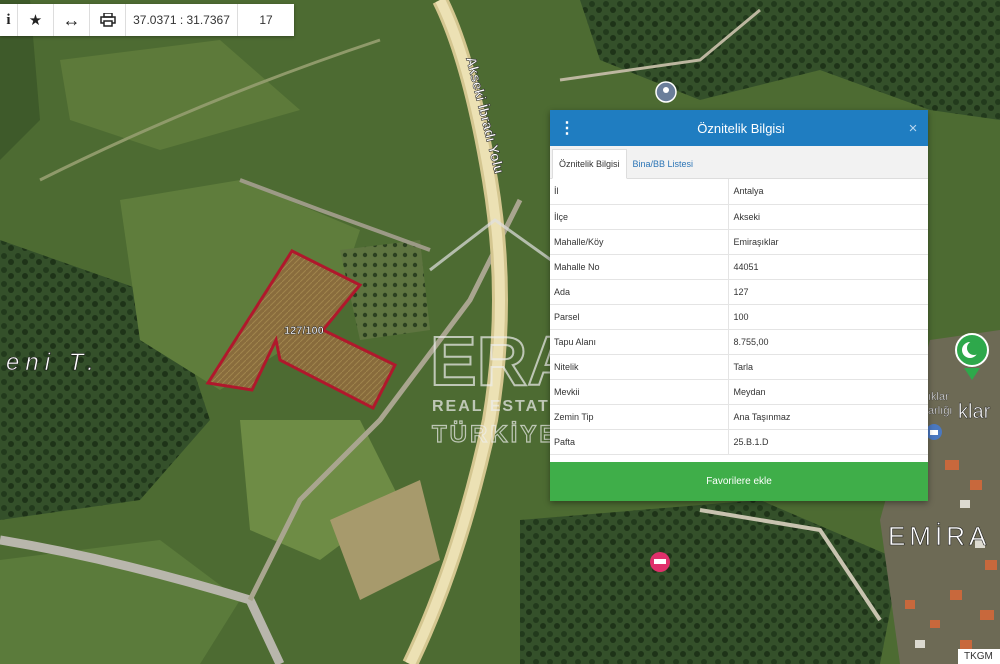 The image size is (1000, 664). I want to click on panel-title: Öznitelik Bilgisi, so click(741, 128).